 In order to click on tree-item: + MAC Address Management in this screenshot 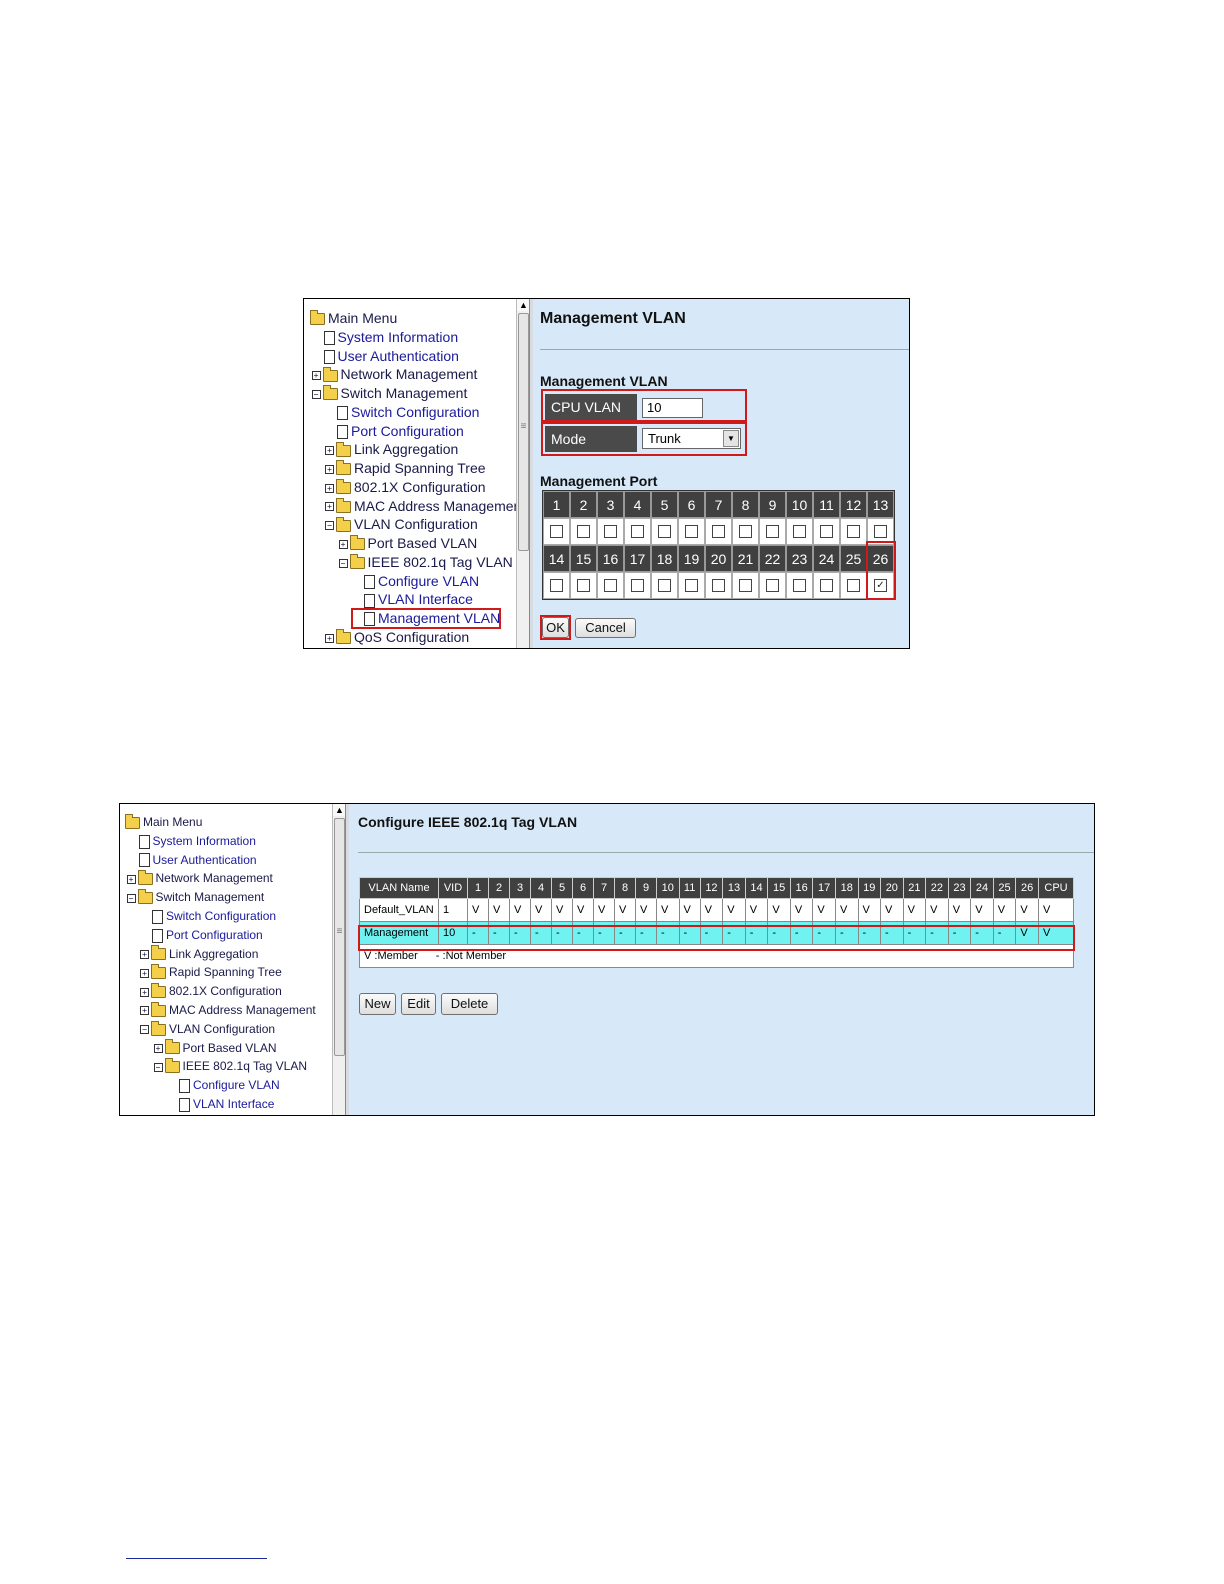, I will do `click(228, 1009)`.